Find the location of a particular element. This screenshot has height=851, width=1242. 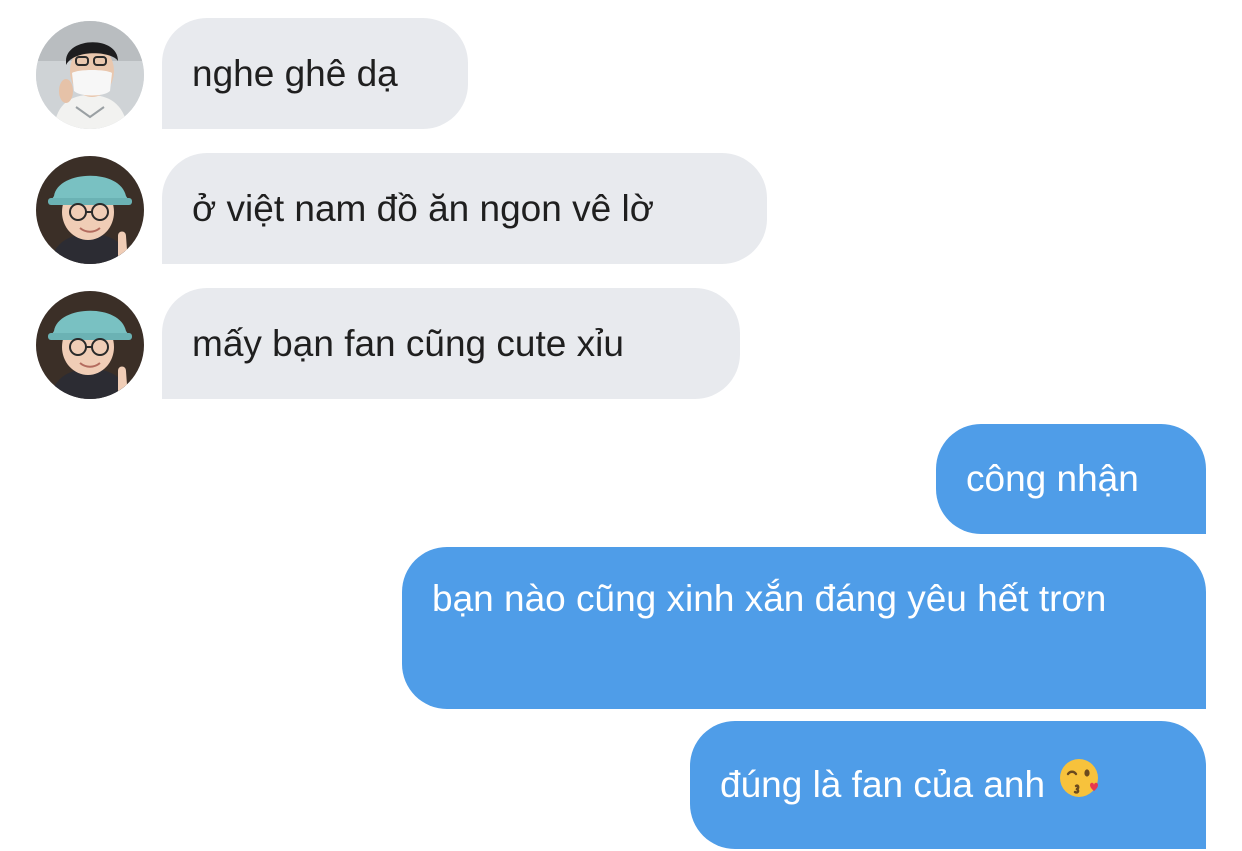

message-bubble-incoming: nghe ghê dạ is located at coordinates (315, 73).